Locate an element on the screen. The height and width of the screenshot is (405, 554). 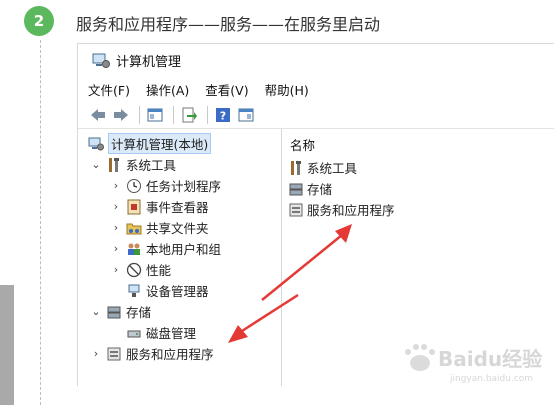
console-tree-icon is located at coordinates (155, 114).